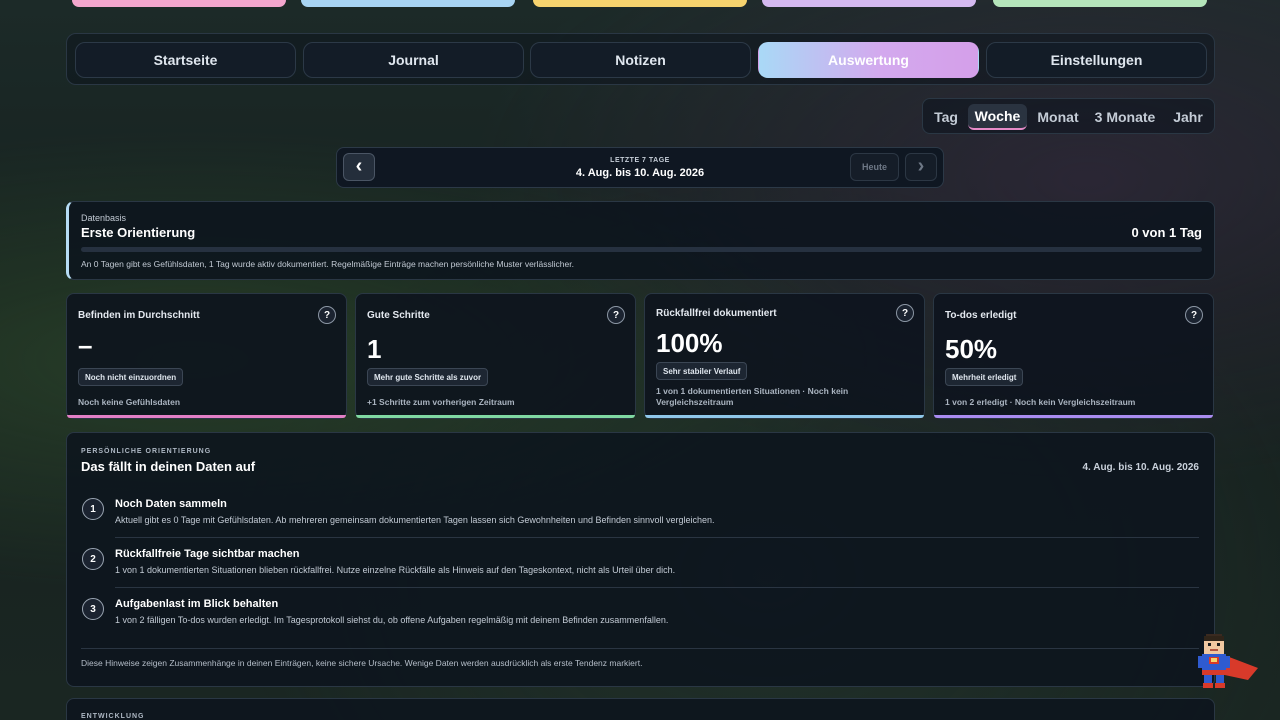  What do you see at coordinates (971, 349) in the screenshot?
I see `kpi-value: 50%` at bounding box center [971, 349].